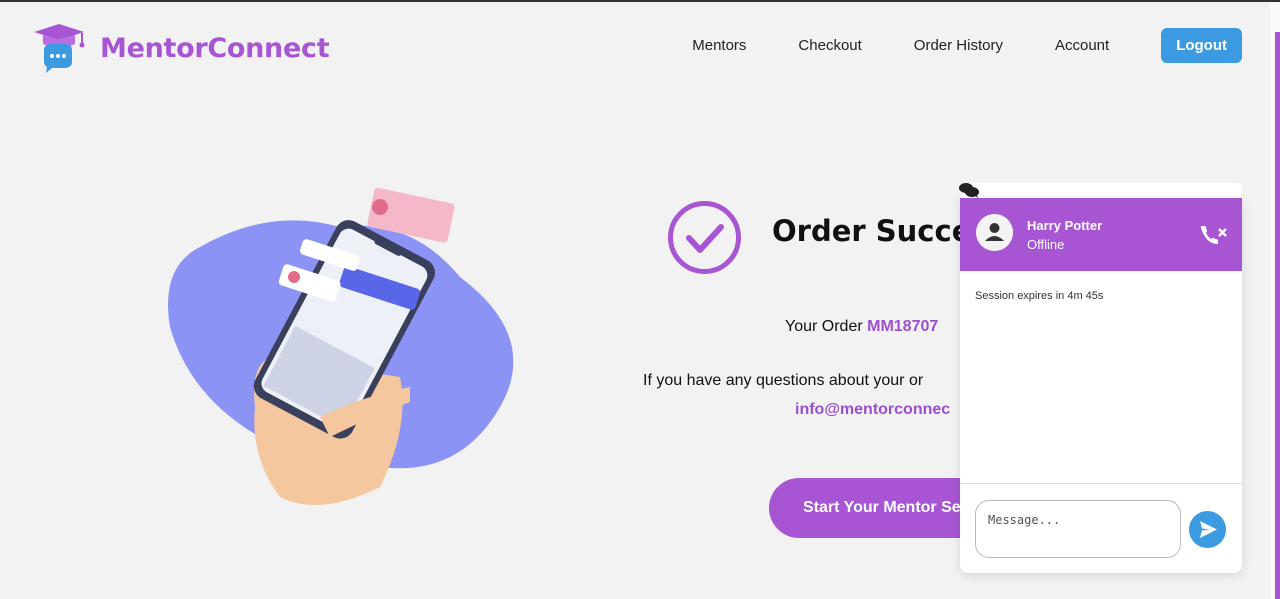 Image resolution: width=1280 pixels, height=599 pixels. Describe the element at coordinates (59, 48) in the screenshot. I see `graduation-cap-chat-logo-icon` at that location.